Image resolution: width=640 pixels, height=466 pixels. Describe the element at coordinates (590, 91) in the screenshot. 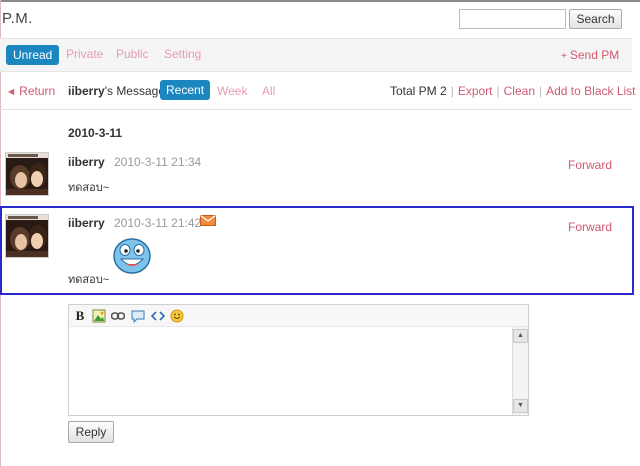

I see `add-to-blacklist-link: Add to Black List` at that location.